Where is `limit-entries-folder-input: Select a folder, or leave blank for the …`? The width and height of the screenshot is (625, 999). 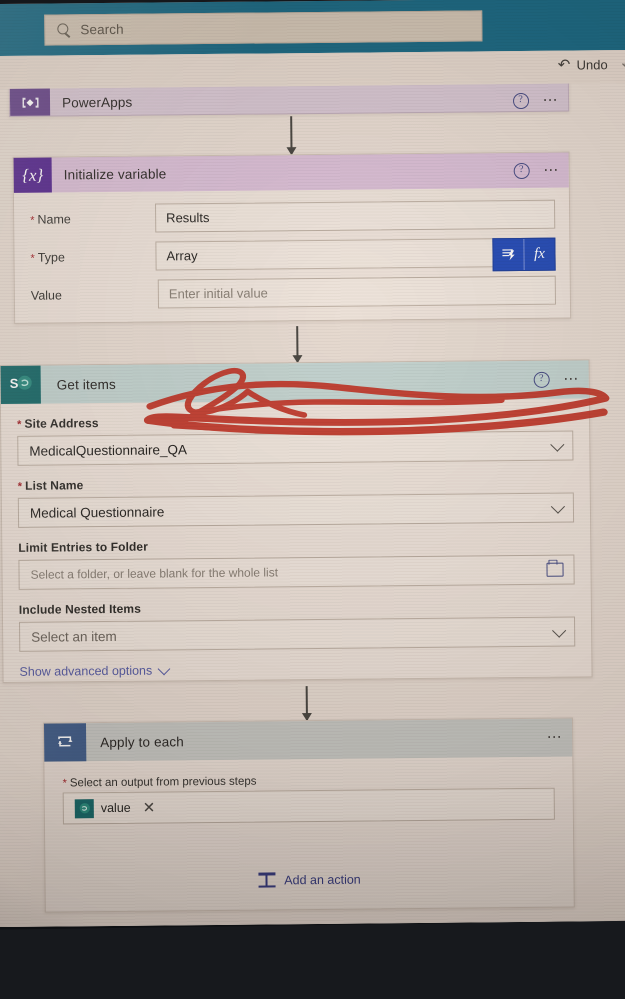
limit-entries-folder-input: Select a folder, or leave blank for the … is located at coordinates (296, 572).